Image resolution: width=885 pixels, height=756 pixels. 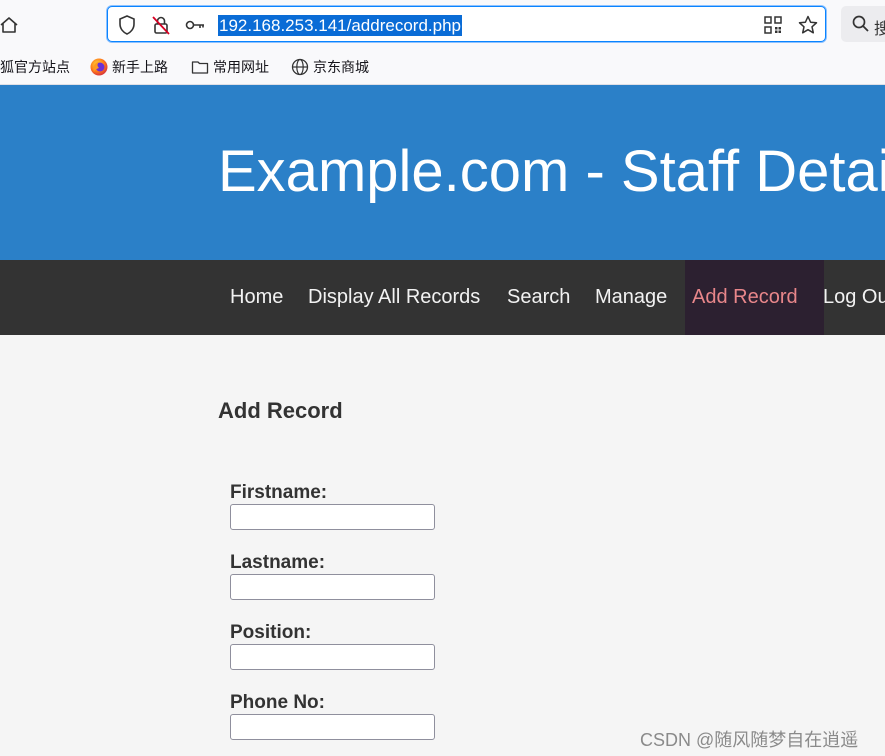 I want to click on search-box: 搜, so click(x=863, y=24).